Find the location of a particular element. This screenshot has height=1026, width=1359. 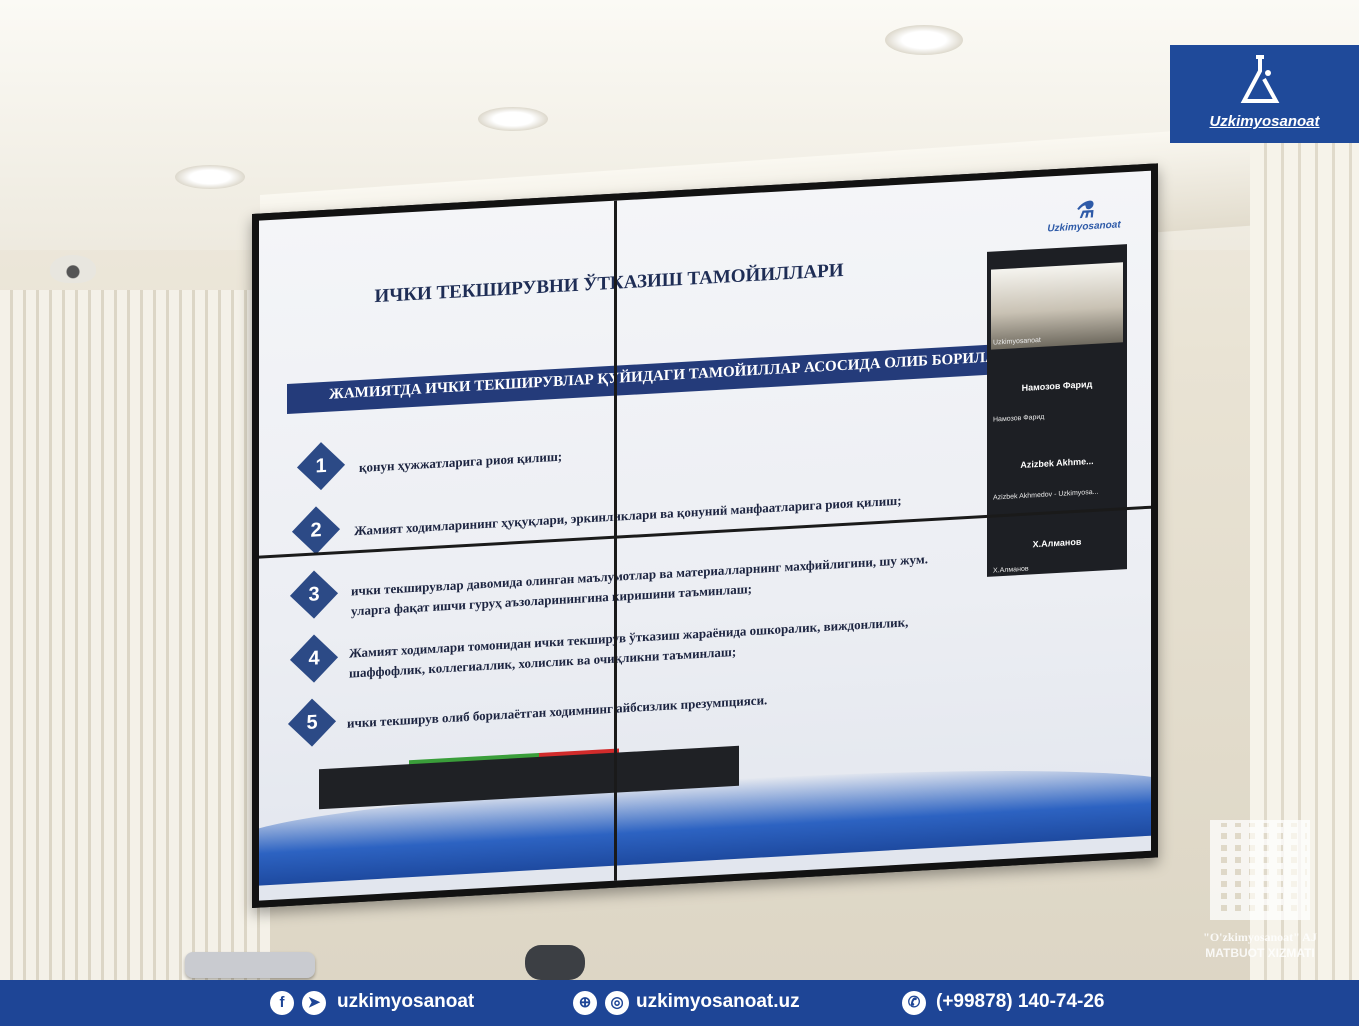

footer-website: uzkimyosanoat.uz is located at coordinates (718, 1002).